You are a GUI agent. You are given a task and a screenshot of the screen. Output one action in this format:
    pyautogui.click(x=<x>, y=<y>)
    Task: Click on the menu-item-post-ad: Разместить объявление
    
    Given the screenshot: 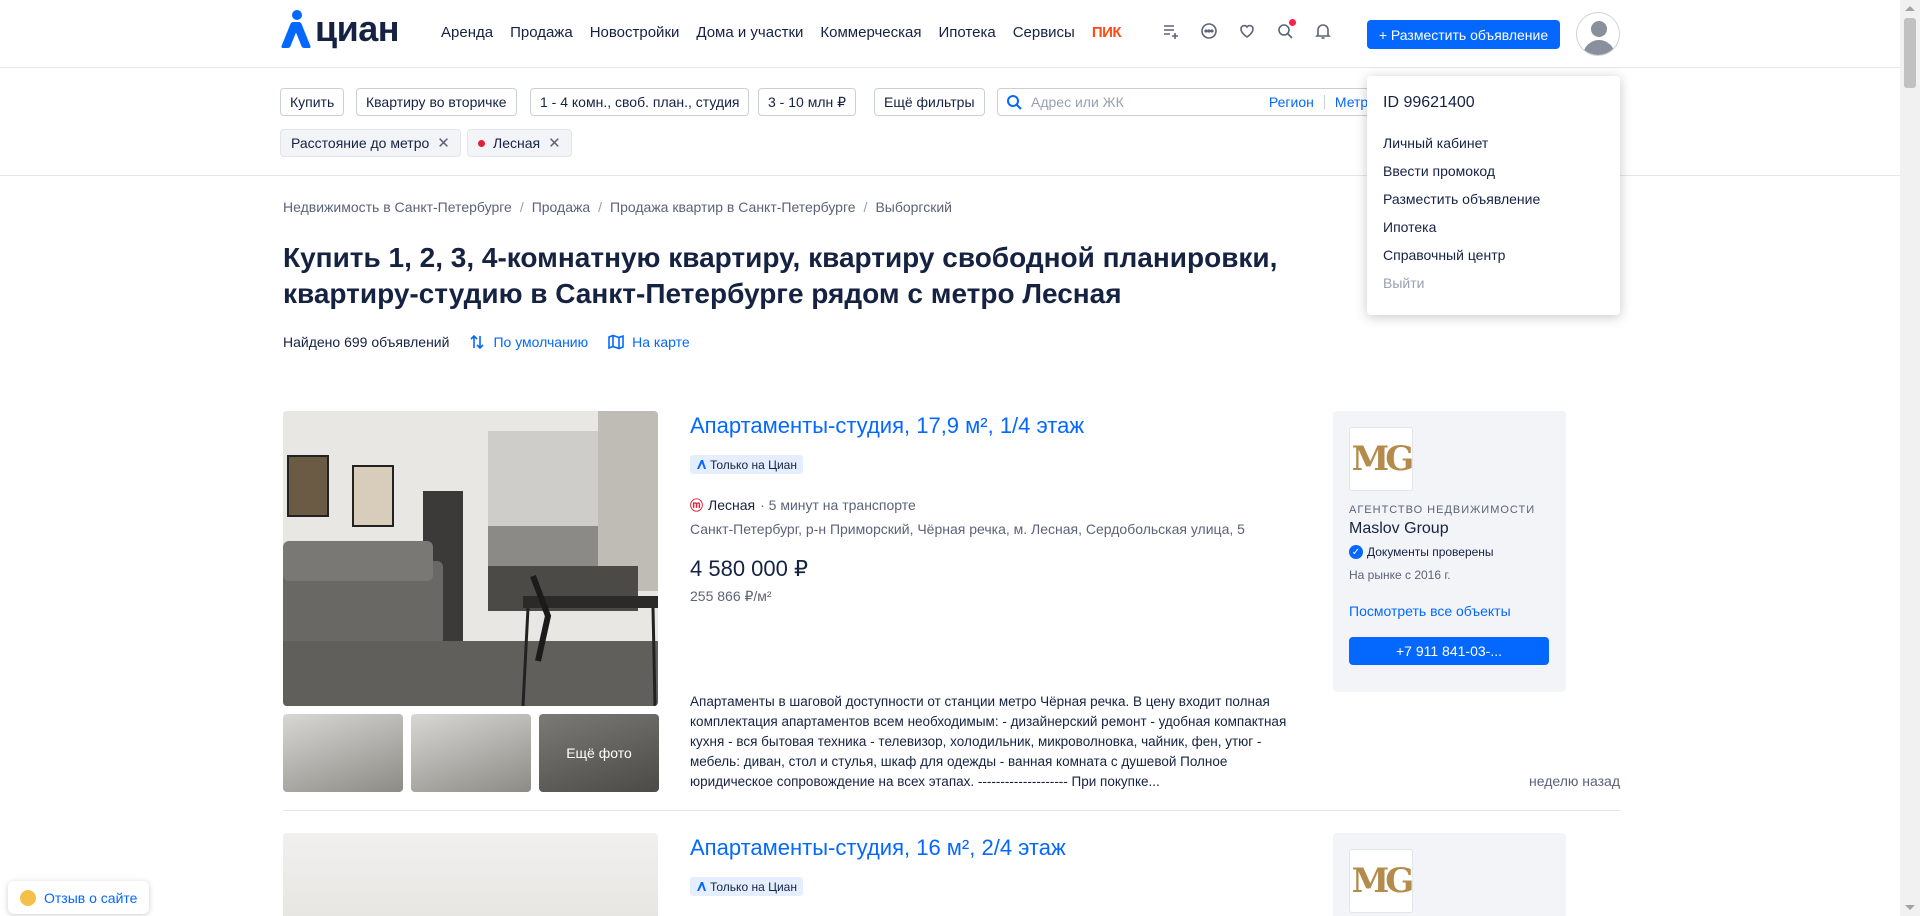 What is the action you would take?
    pyautogui.click(x=1493, y=199)
    